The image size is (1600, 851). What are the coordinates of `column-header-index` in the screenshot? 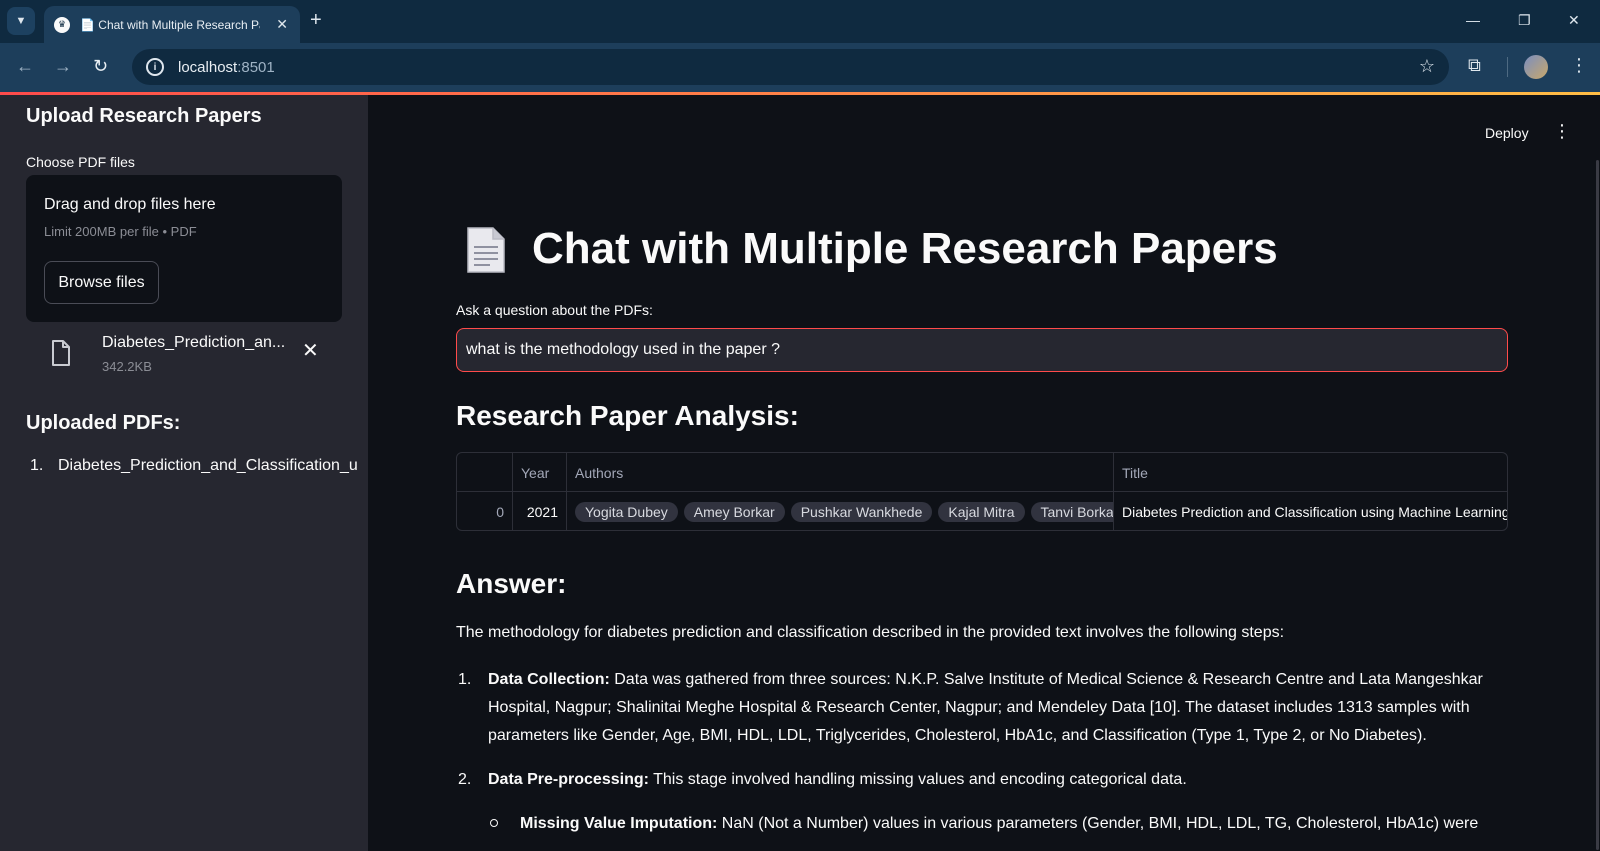 It's located at (485, 472).